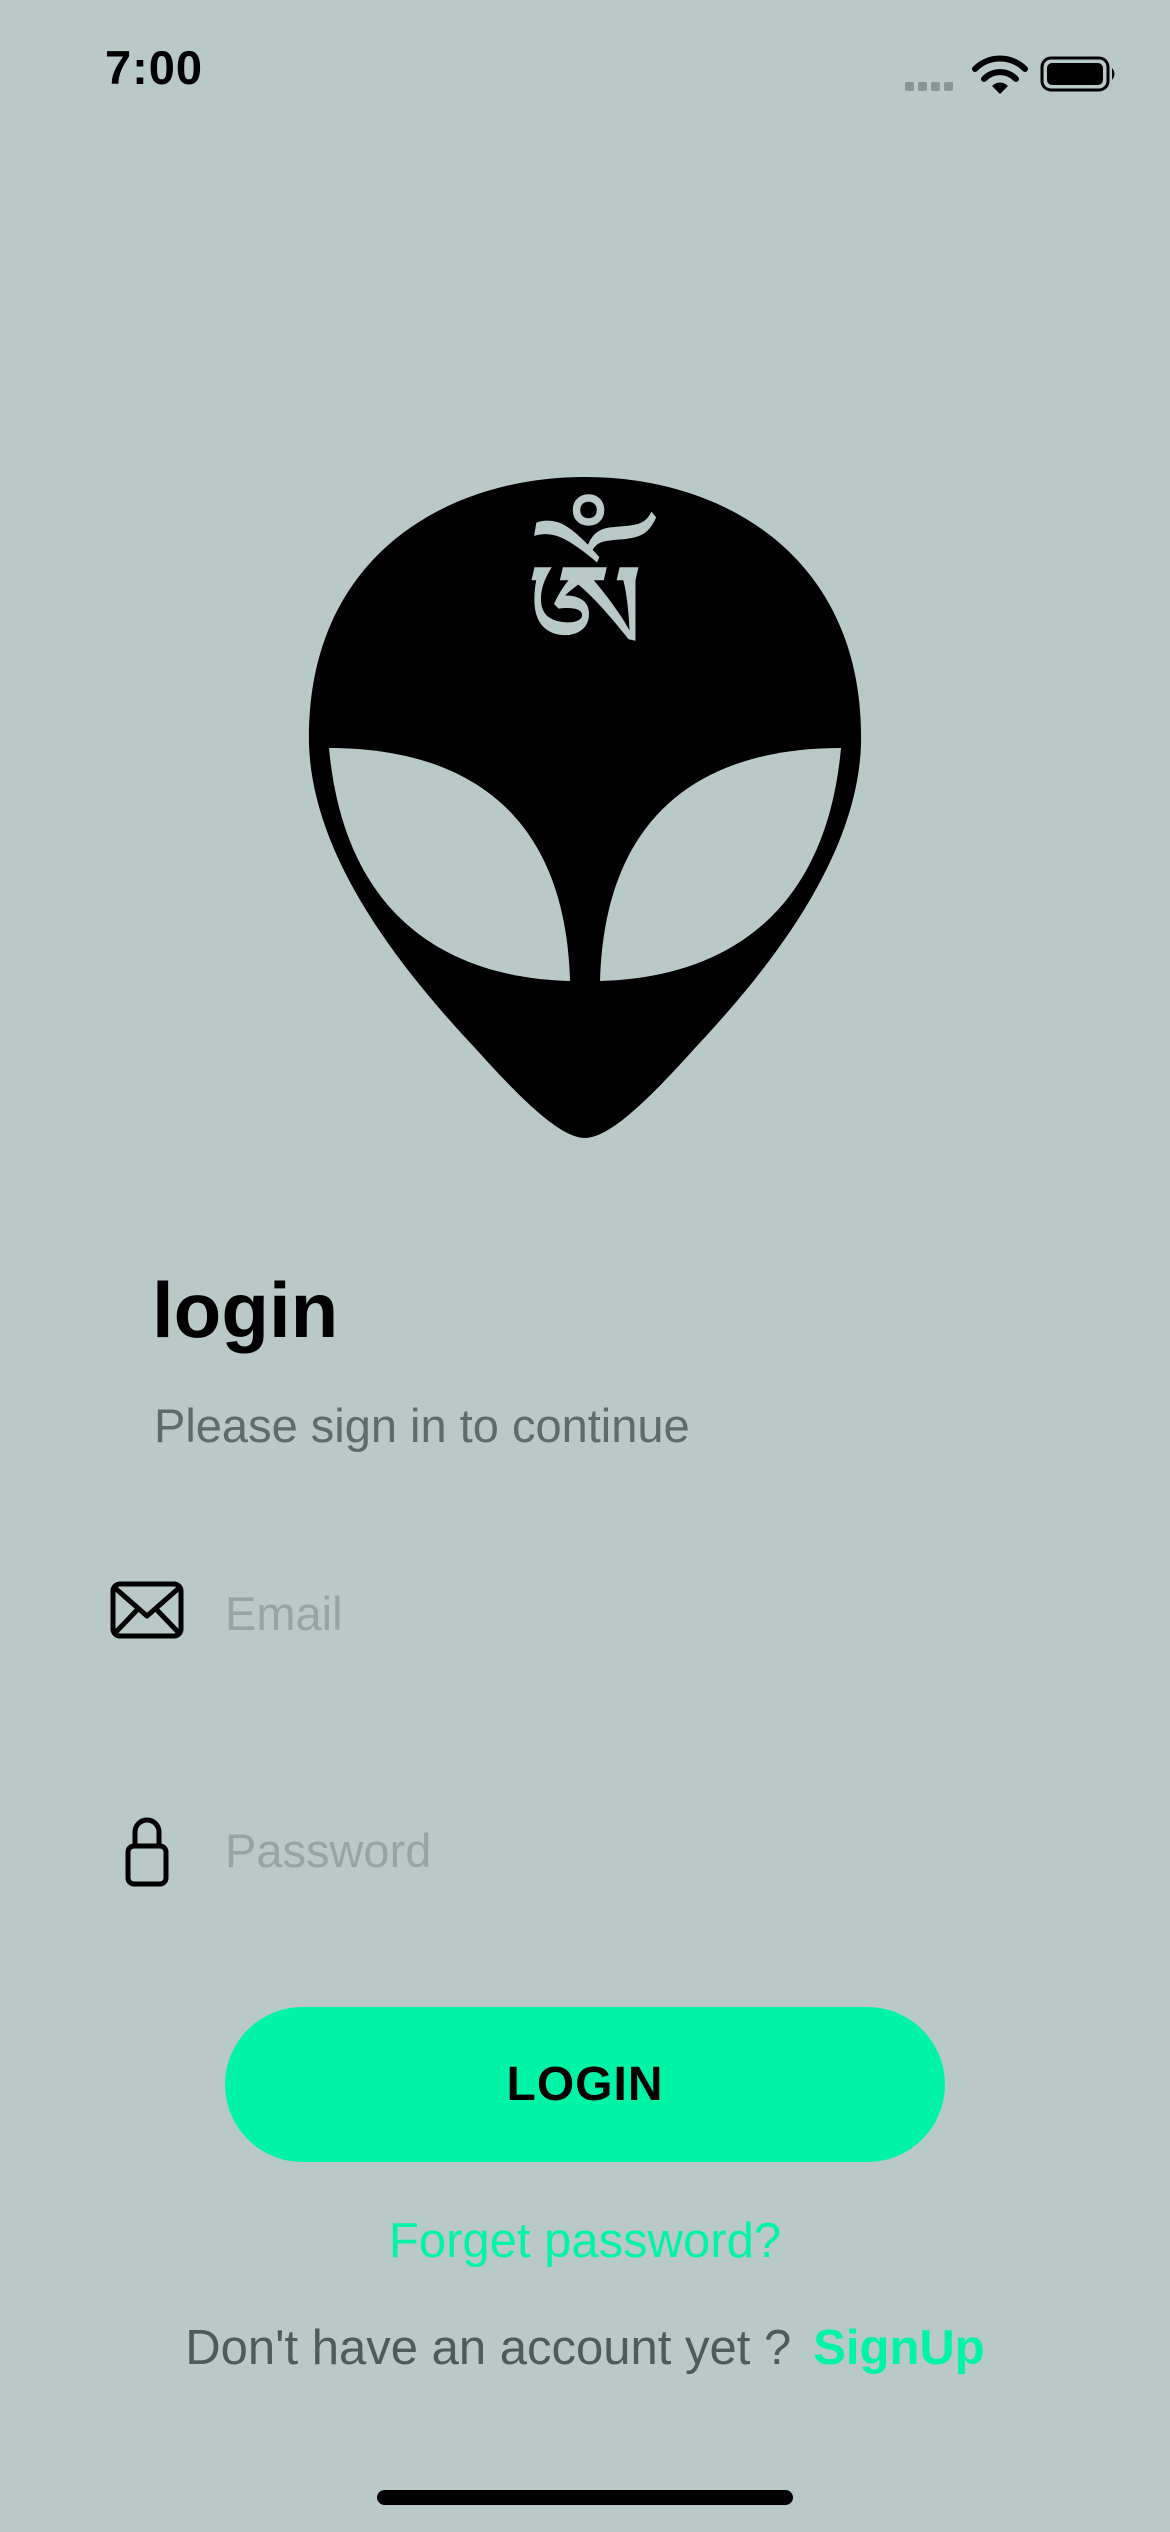 This screenshot has width=1170, height=2532. I want to click on envelope-icon, so click(147, 1610).